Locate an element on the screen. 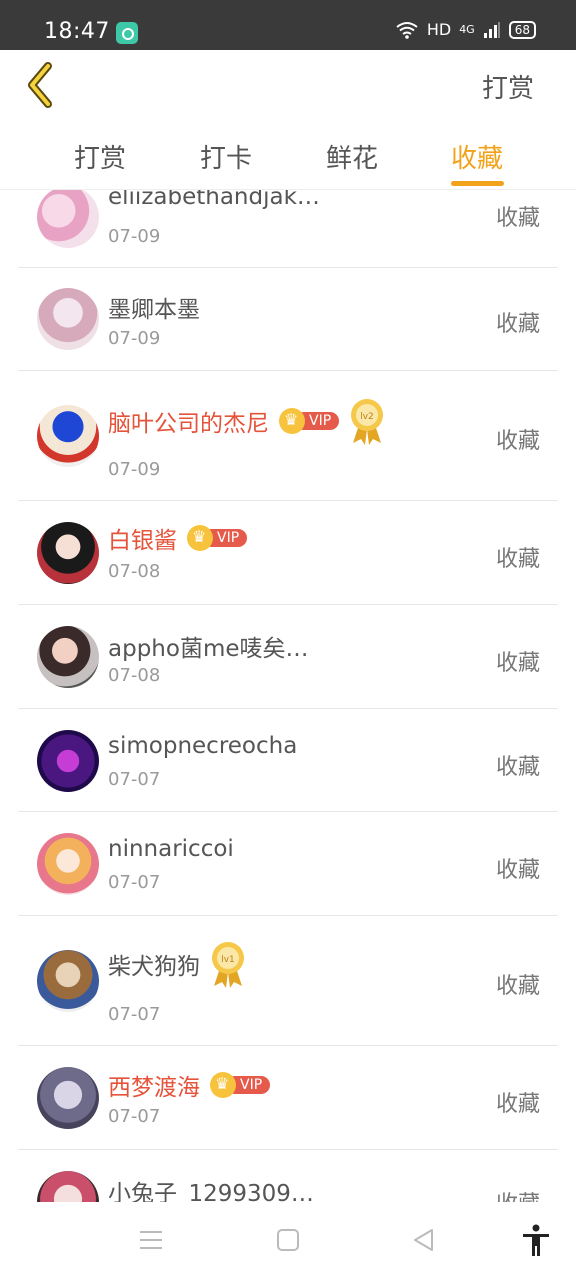 This screenshot has width=576, height=1280. list-item: simopnecreocha 07-07 收藏 is located at coordinates (288, 760).